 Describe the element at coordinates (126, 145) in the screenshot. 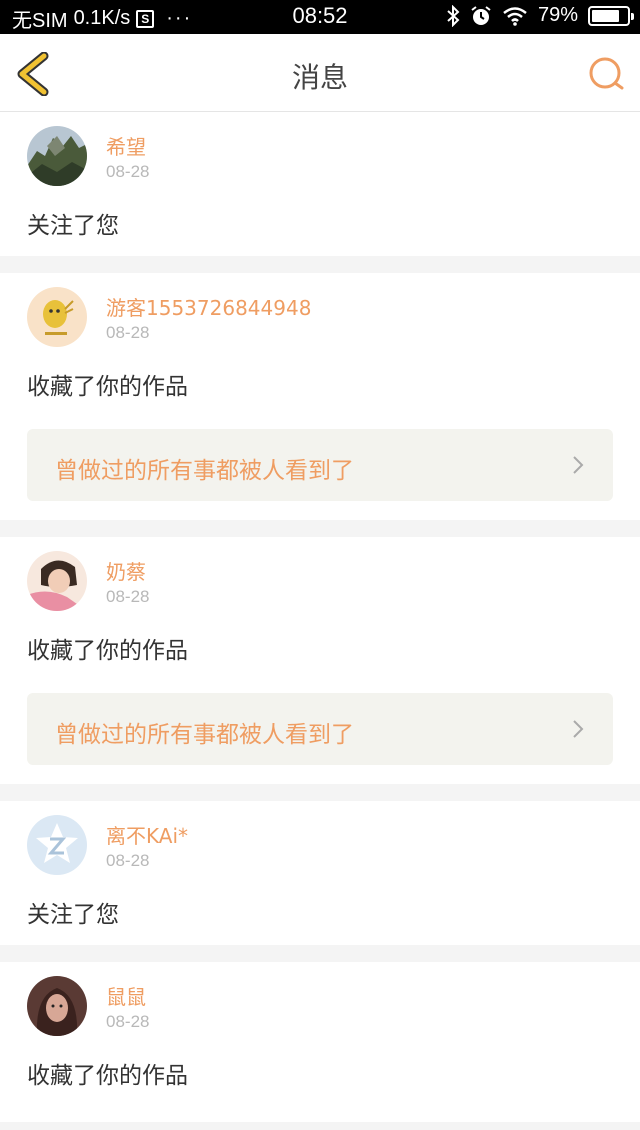

I see `user-name: 希望` at that location.